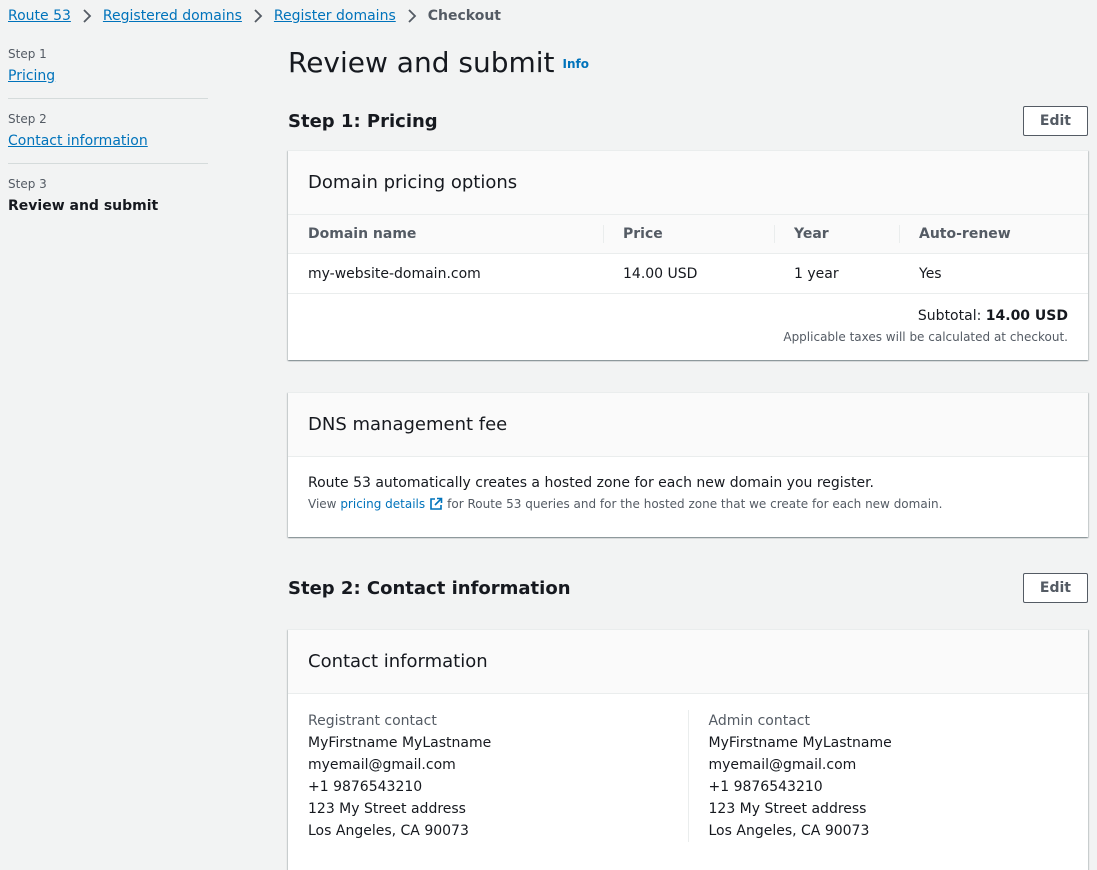 The width and height of the screenshot is (1097, 870). Describe the element at coordinates (421, 62) in the screenshot. I see `page-title-text: Review and submit` at that location.